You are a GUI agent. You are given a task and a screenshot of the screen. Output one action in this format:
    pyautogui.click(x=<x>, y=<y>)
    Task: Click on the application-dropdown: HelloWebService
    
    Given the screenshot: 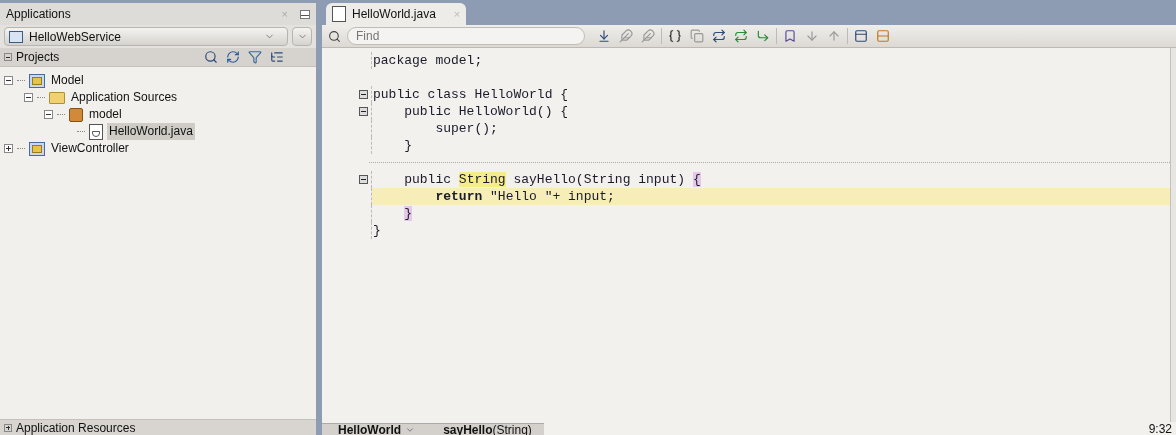 What is the action you would take?
    pyautogui.click(x=146, y=36)
    